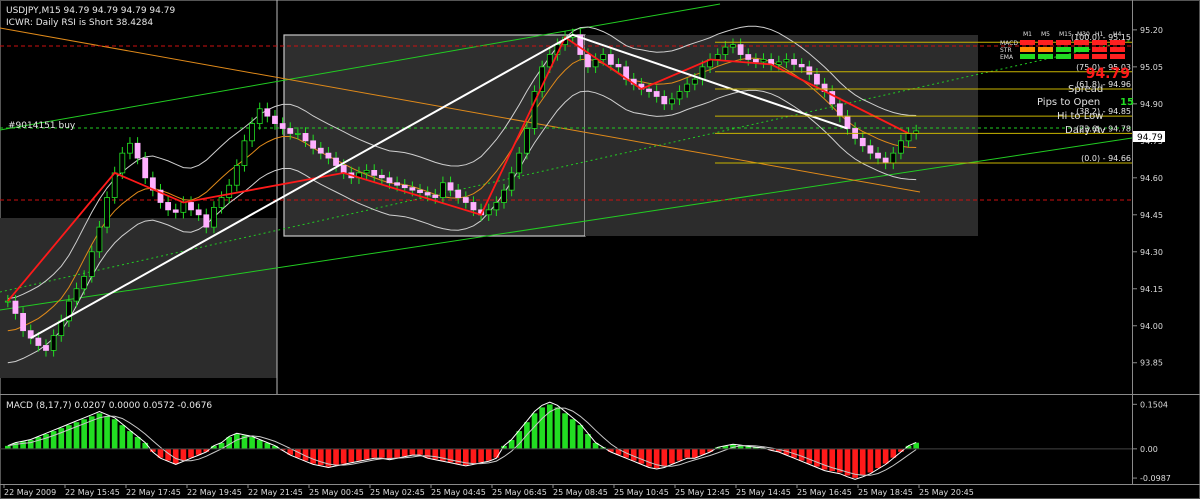 The height and width of the screenshot is (499, 1200). What do you see at coordinates (1085, 89) in the screenshot?
I see `spread-label: Spread` at bounding box center [1085, 89].